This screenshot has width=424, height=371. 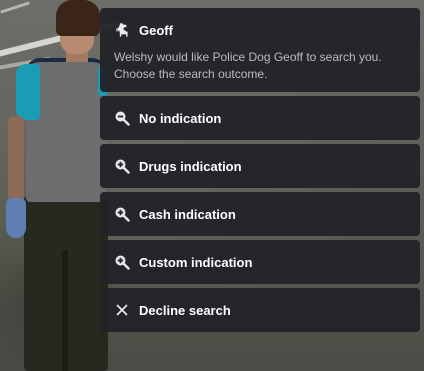 I want to click on option-drugs-indication: Drugs indication, so click(x=260, y=166).